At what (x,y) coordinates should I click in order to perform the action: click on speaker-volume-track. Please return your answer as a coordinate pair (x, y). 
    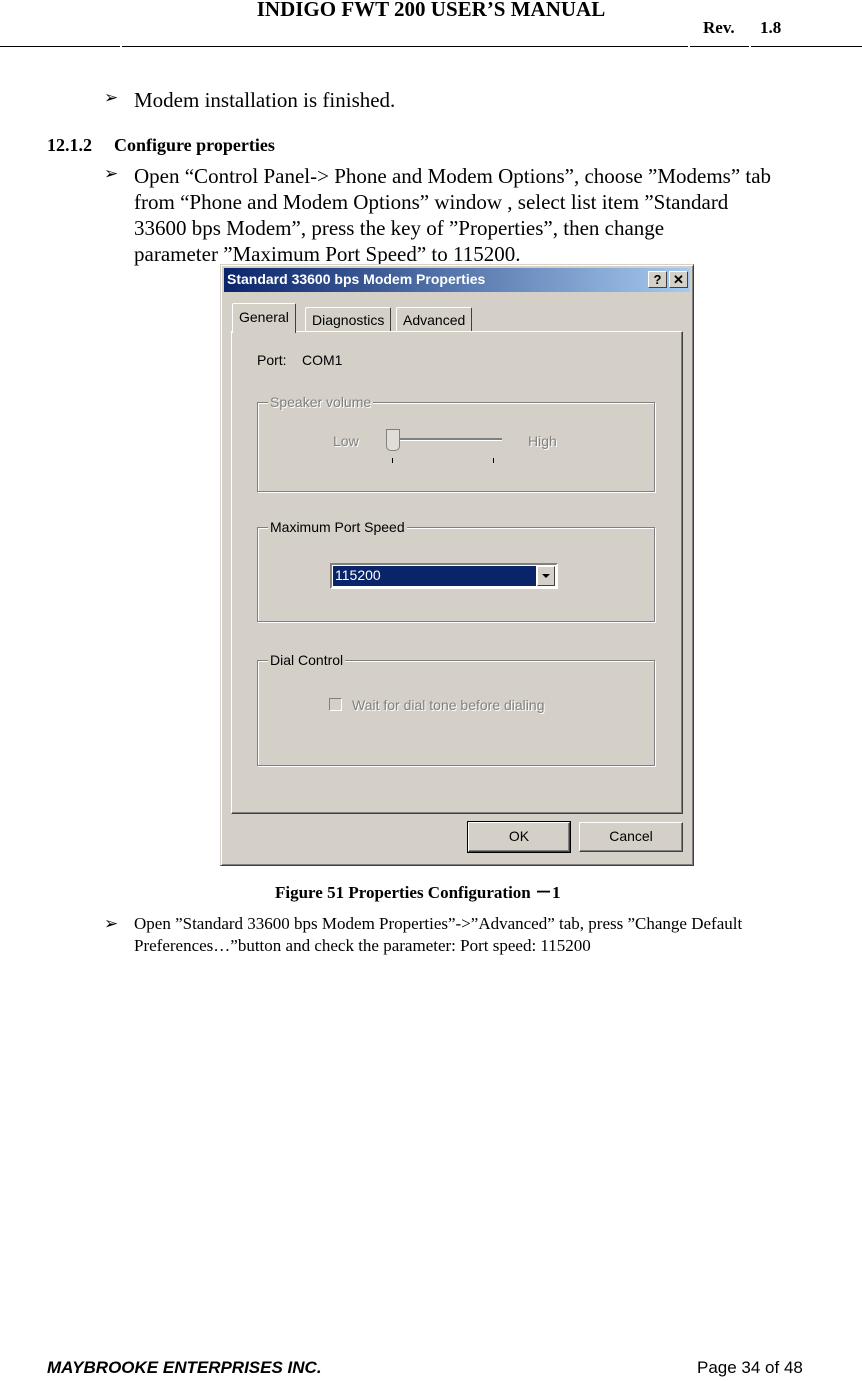
    Looking at the image, I should click on (447, 439).